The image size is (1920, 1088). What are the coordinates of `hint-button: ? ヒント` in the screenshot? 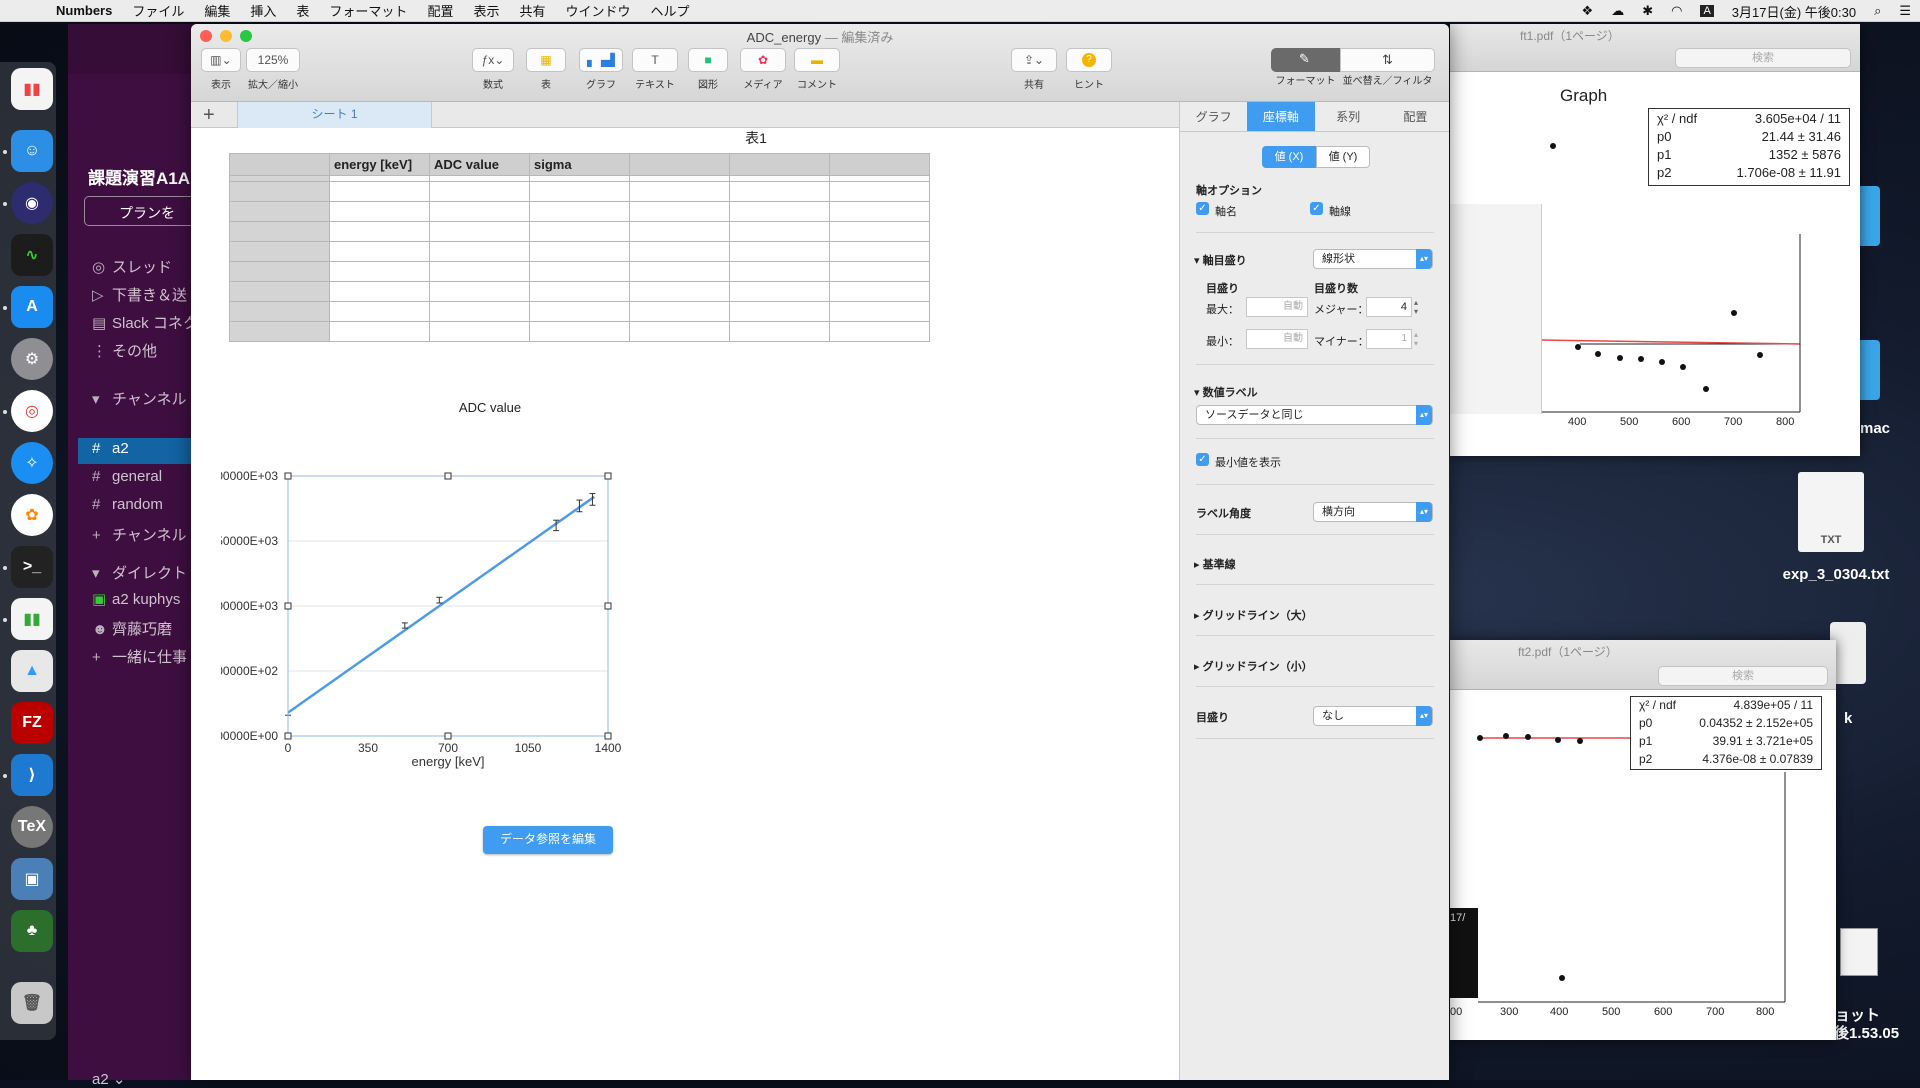 It's located at (1089, 69).